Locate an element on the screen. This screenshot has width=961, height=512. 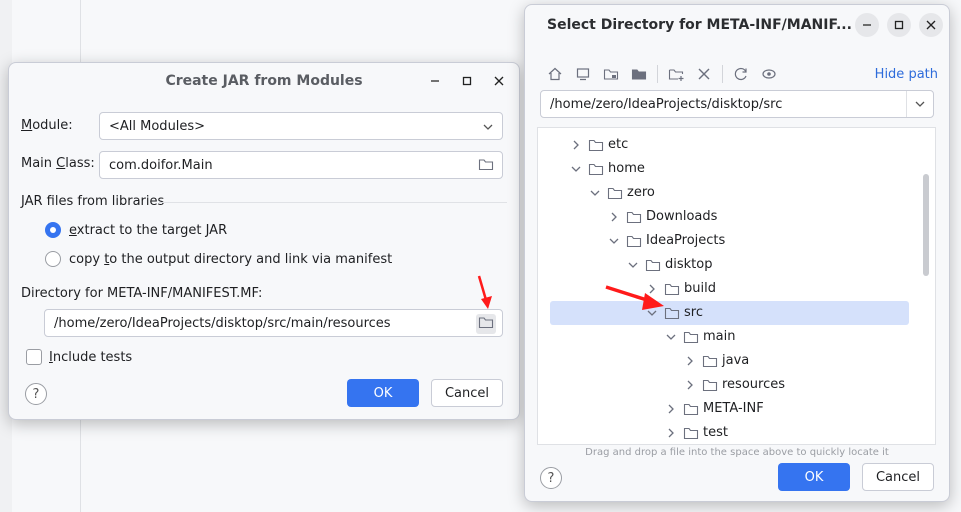
tree-row-test: test is located at coordinates (736, 432).